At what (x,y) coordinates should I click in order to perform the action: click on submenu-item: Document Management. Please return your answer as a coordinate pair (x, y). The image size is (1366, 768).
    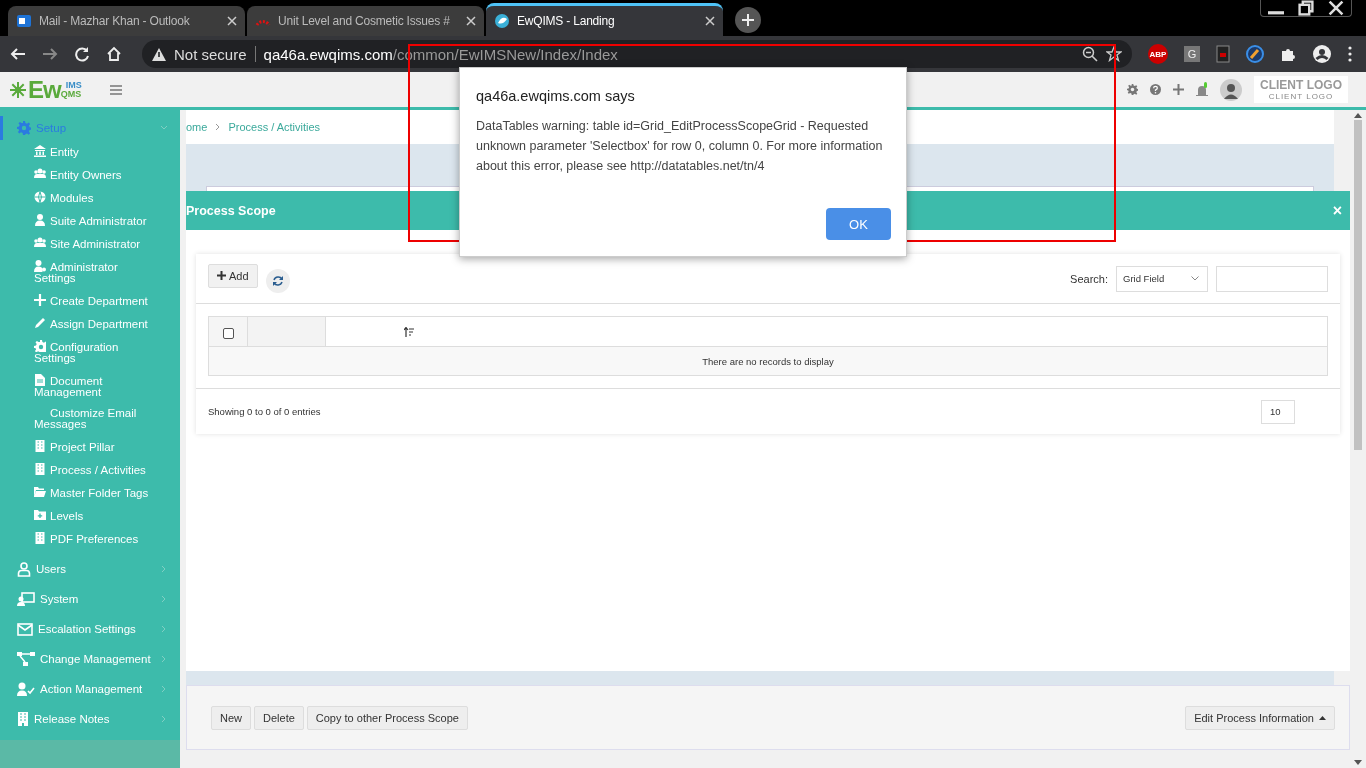
    Looking at the image, I should click on (79, 386).